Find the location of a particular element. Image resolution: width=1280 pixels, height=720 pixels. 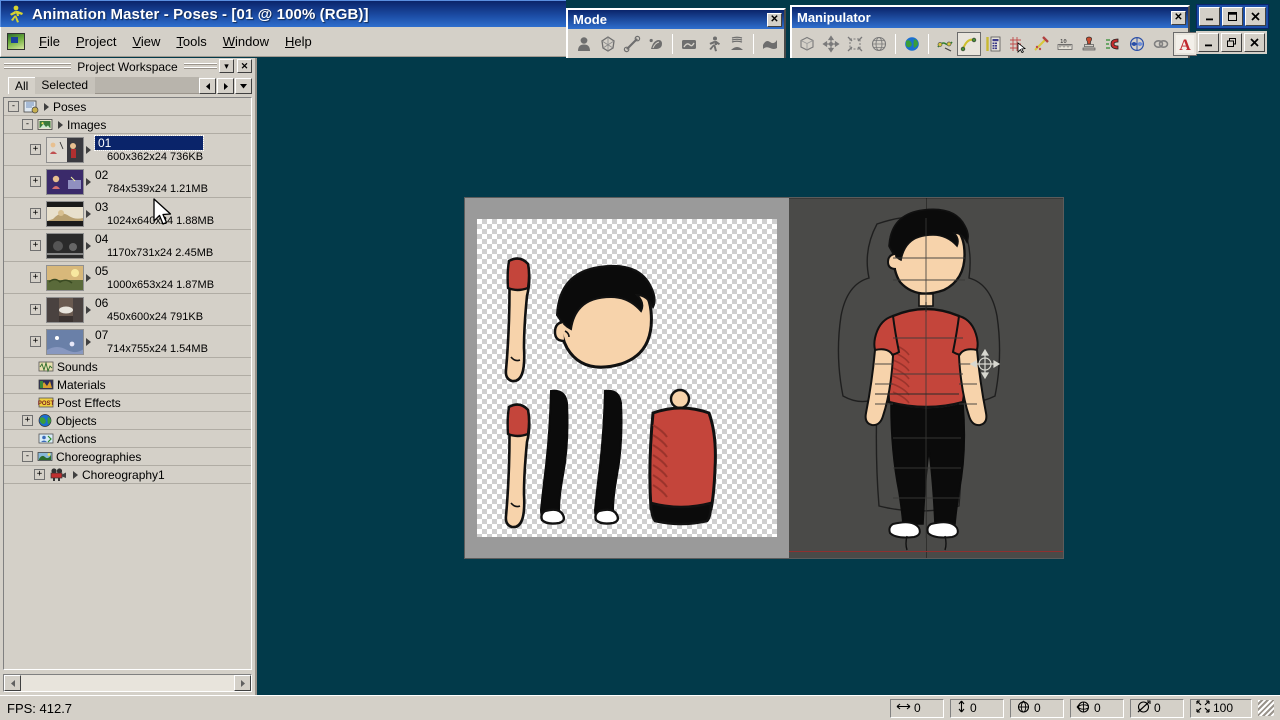

spline-edit-icon is located at coordinates (969, 43).